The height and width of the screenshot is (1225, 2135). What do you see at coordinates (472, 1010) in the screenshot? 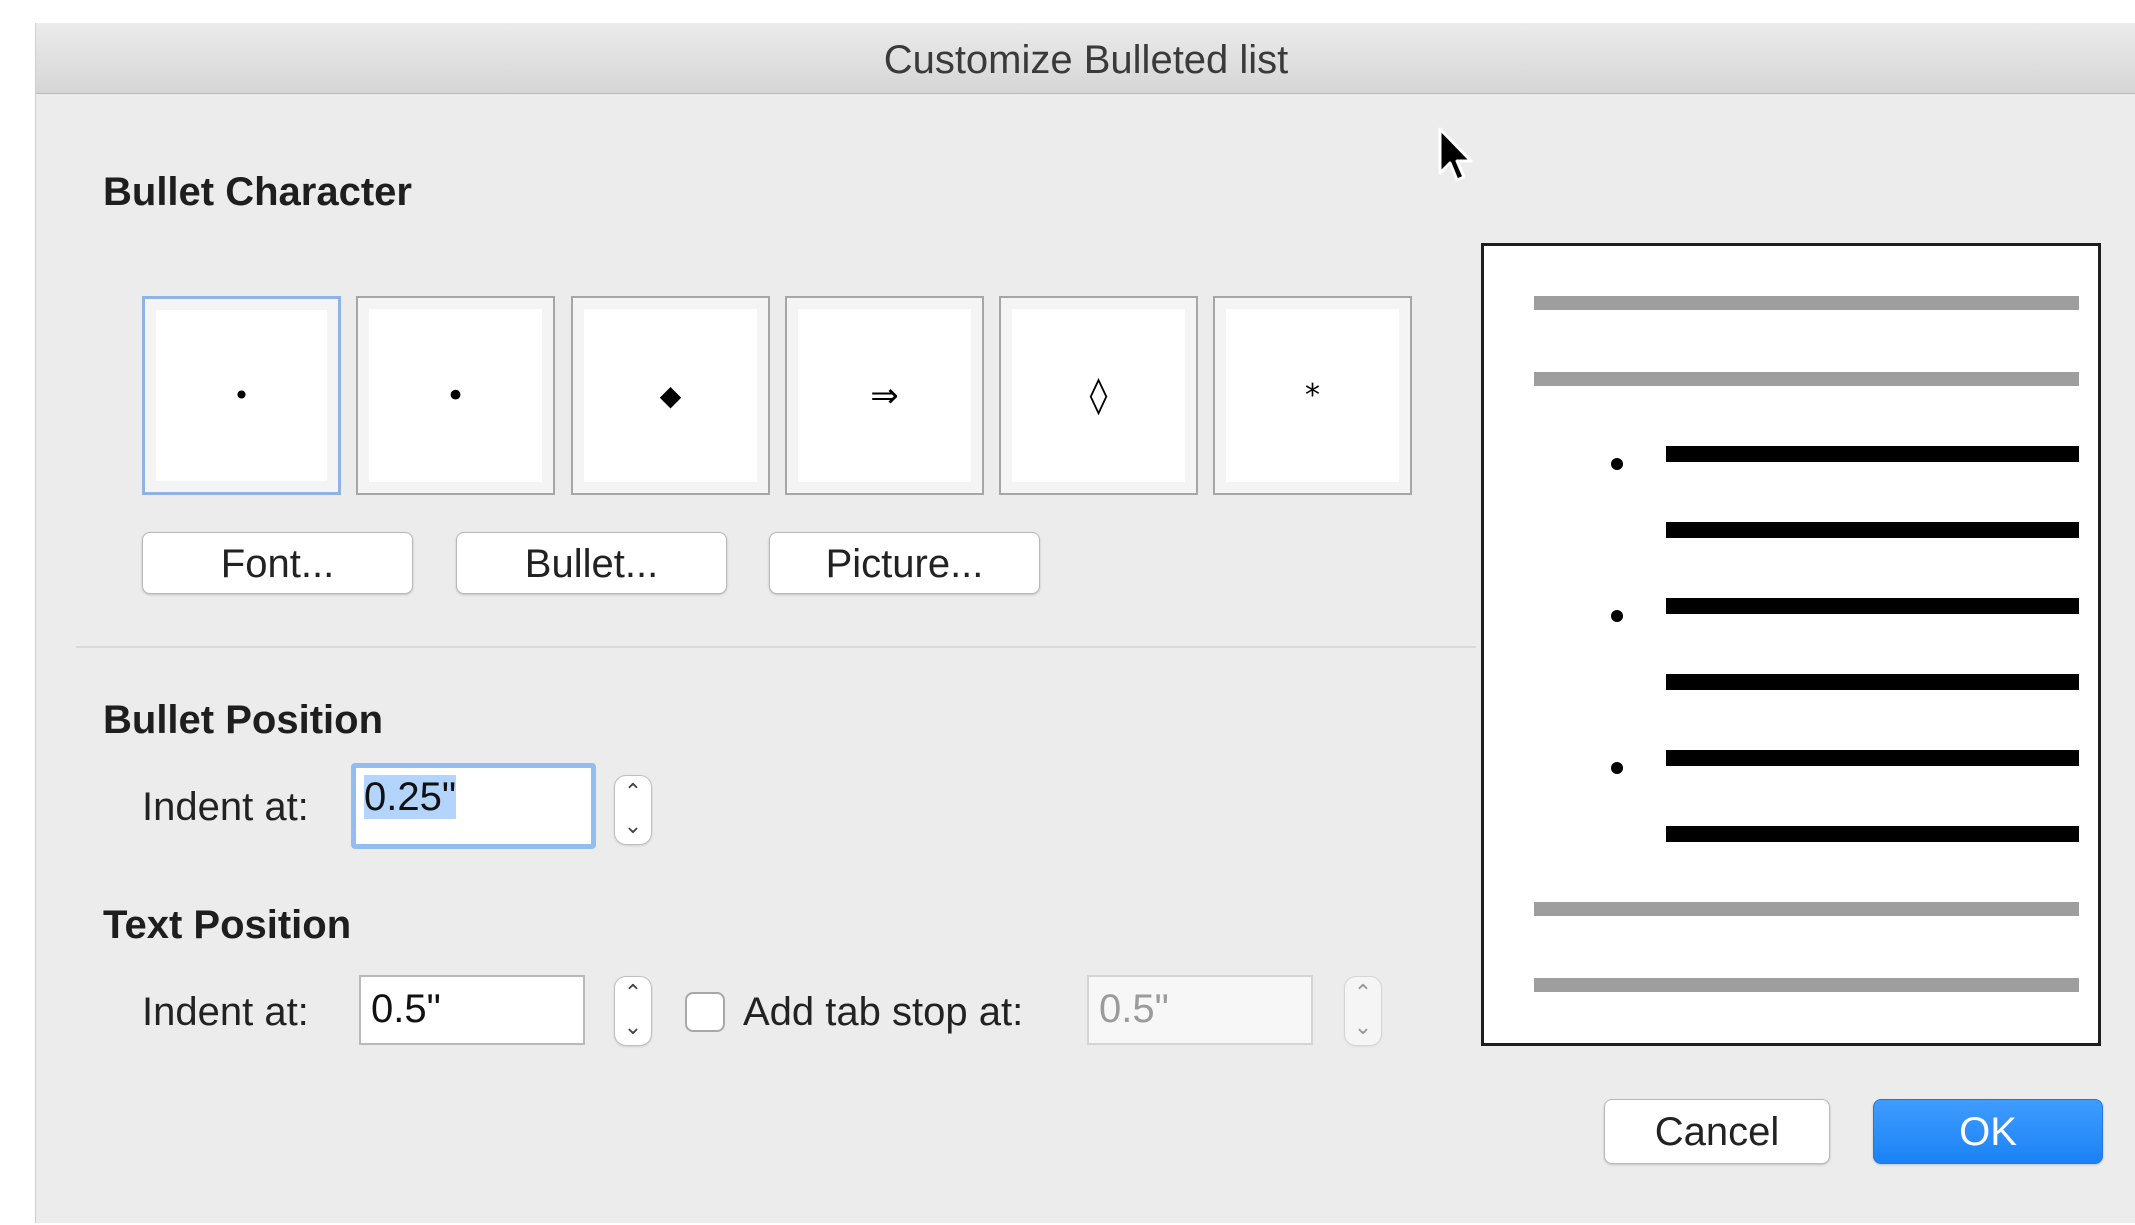
I see `text-indent-input: 0.5"` at bounding box center [472, 1010].